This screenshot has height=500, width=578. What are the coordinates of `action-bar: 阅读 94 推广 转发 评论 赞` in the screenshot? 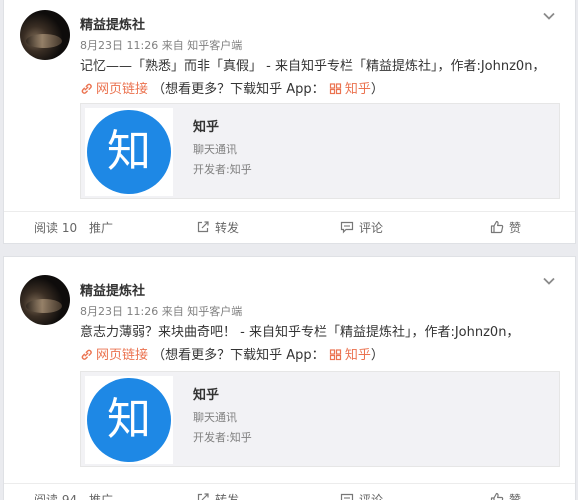 It's located at (289, 491).